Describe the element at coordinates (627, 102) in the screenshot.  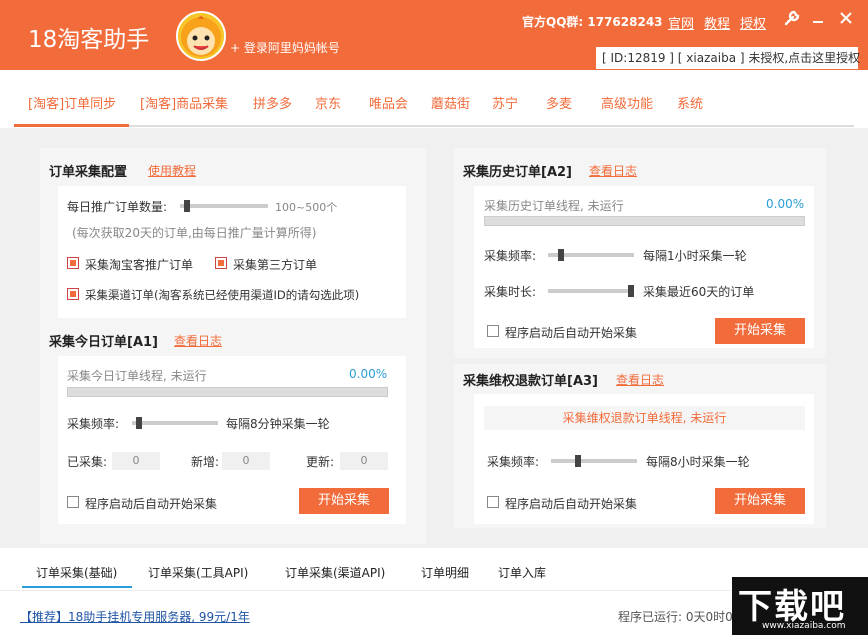
I see `tab-advanced: 高级功能` at that location.